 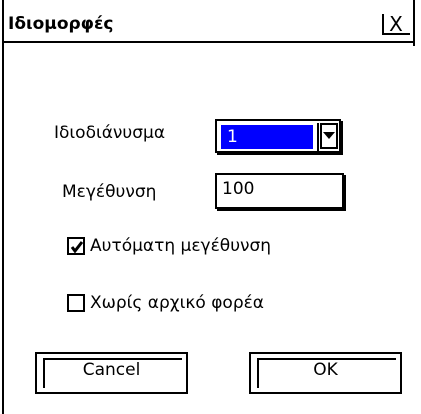 I want to click on eigenvector-label: Ιδιοδιάνυσμα, so click(x=110, y=133).